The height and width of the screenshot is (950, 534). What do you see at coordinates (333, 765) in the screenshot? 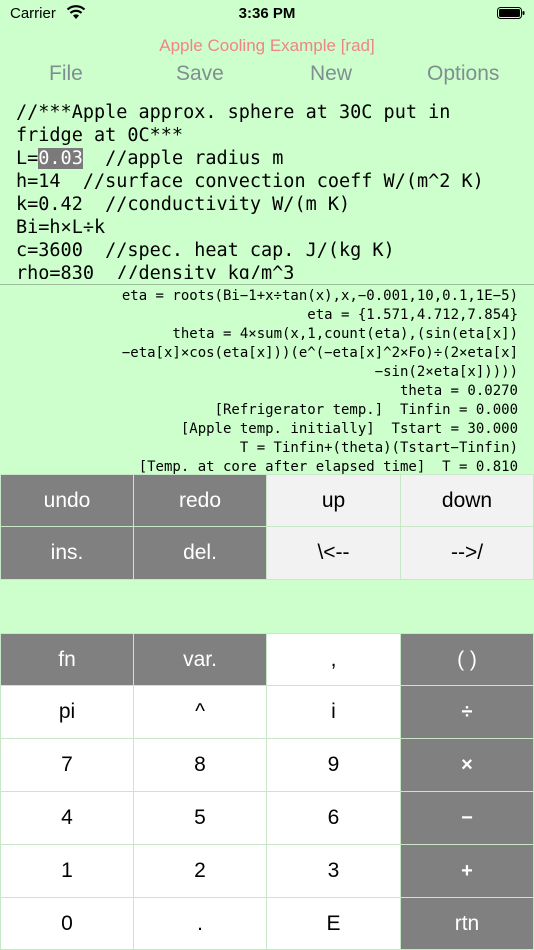
I see `digit-9-button: 9` at bounding box center [333, 765].